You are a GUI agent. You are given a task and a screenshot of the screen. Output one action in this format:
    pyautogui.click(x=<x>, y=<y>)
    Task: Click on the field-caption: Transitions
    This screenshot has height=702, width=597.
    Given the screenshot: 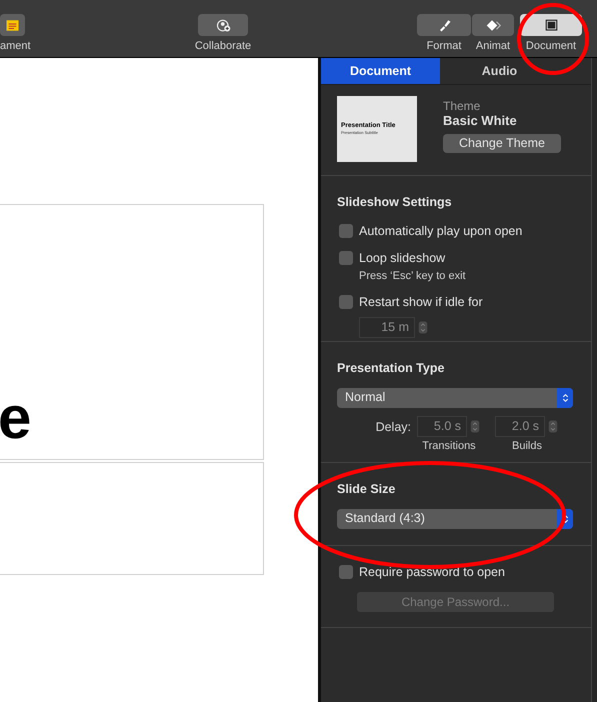 What is the action you would take?
    pyautogui.click(x=449, y=446)
    